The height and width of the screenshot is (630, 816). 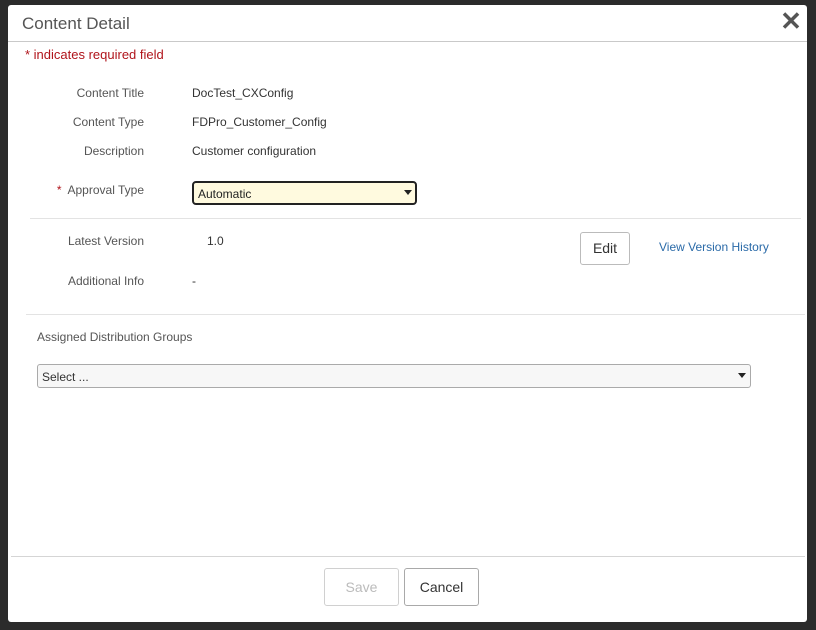 What do you see at coordinates (243, 93) in the screenshot?
I see `content-title-value: DocTest_CXConfig` at bounding box center [243, 93].